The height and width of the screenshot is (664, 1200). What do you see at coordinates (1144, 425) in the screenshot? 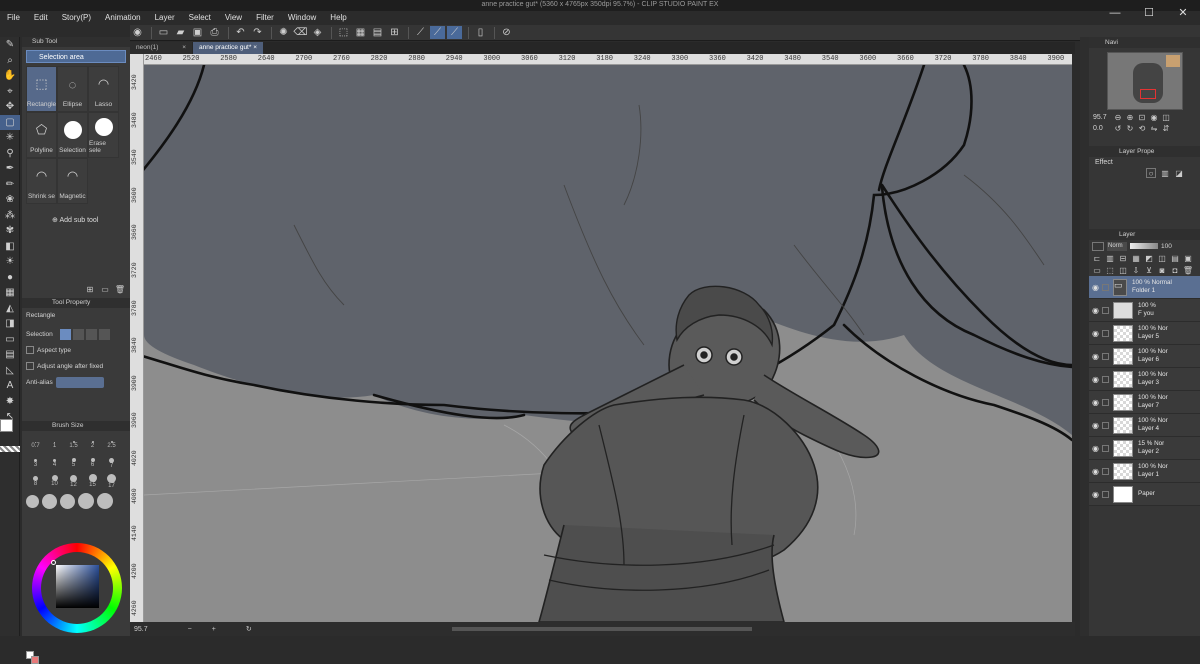
I see `layer-row: ◉ 100 % Nor Layer 4` at bounding box center [1144, 425].